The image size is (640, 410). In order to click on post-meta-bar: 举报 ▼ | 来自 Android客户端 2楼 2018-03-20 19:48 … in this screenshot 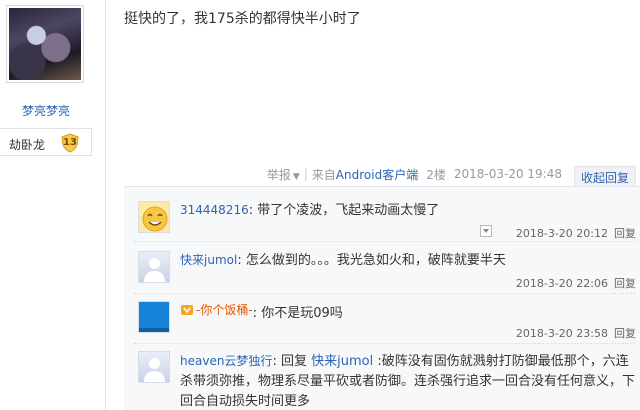, I will do `click(451, 177)`.